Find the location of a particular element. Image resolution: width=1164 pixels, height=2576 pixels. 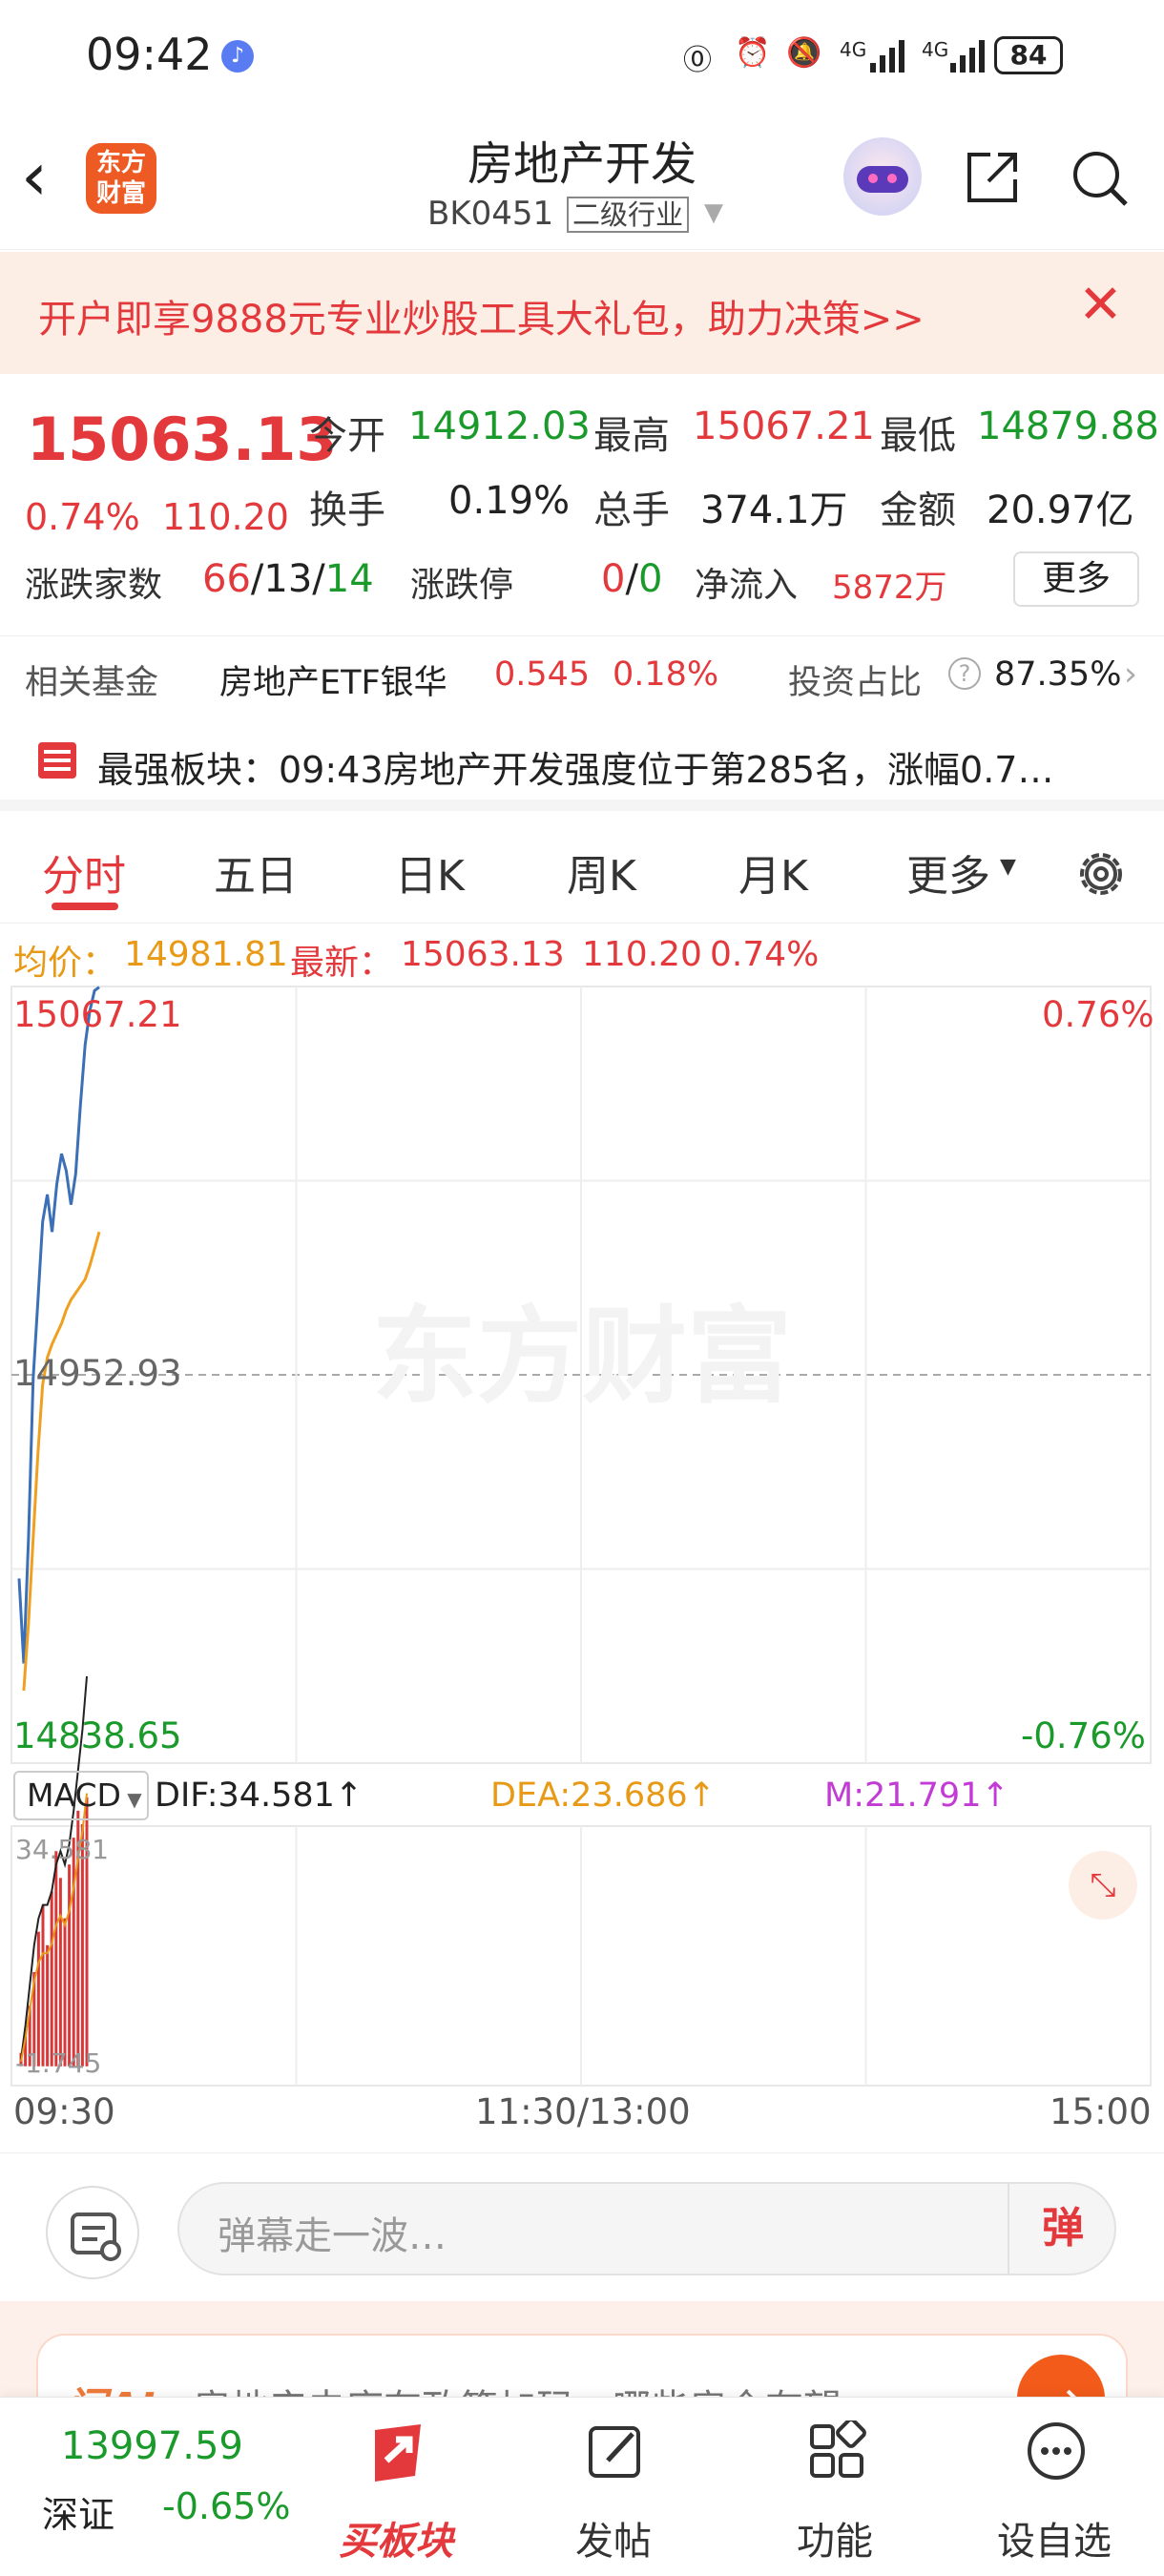

limit-up-count: 0 is located at coordinates (614, 579).